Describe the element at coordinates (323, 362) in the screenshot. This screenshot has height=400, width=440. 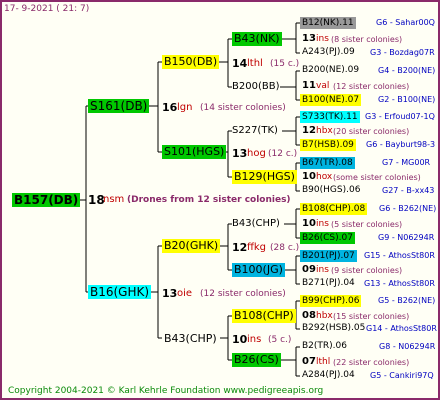
I see `gen4-code: lthl` at that location.